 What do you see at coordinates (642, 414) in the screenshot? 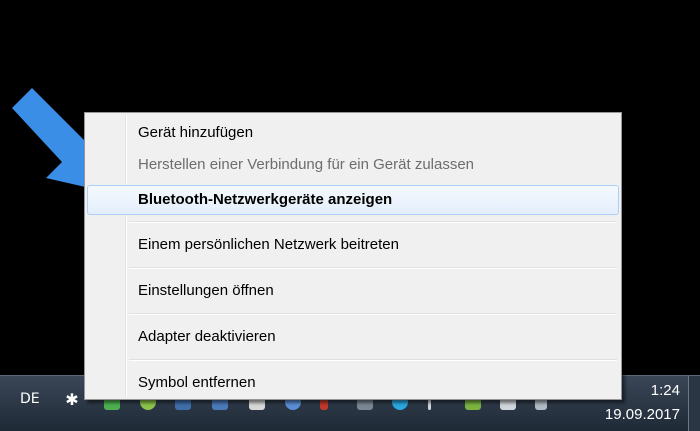
I see `clock-date: 19.09.2017` at bounding box center [642, 414].